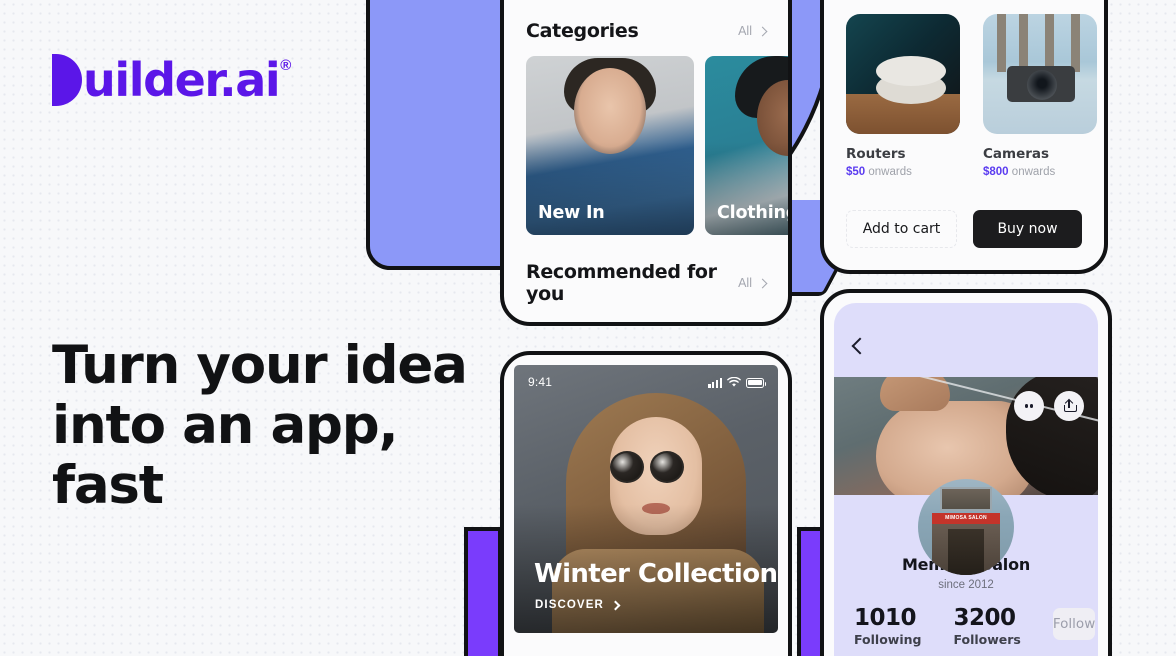 The width and height of the screenshot is (1176, 656). I want to click on builder-ai-logo: uilder.ai ®, so click(171, 80).